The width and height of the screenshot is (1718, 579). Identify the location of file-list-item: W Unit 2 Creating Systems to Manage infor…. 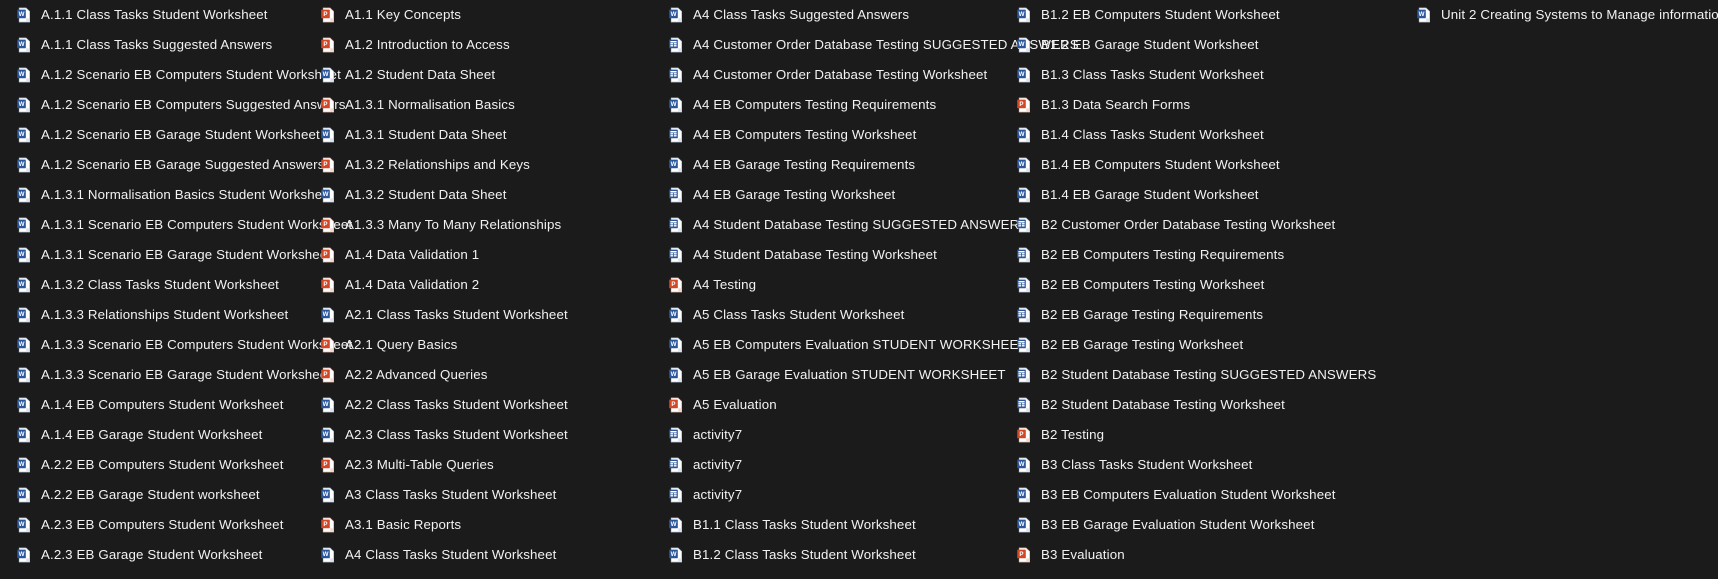
(1559, 15).